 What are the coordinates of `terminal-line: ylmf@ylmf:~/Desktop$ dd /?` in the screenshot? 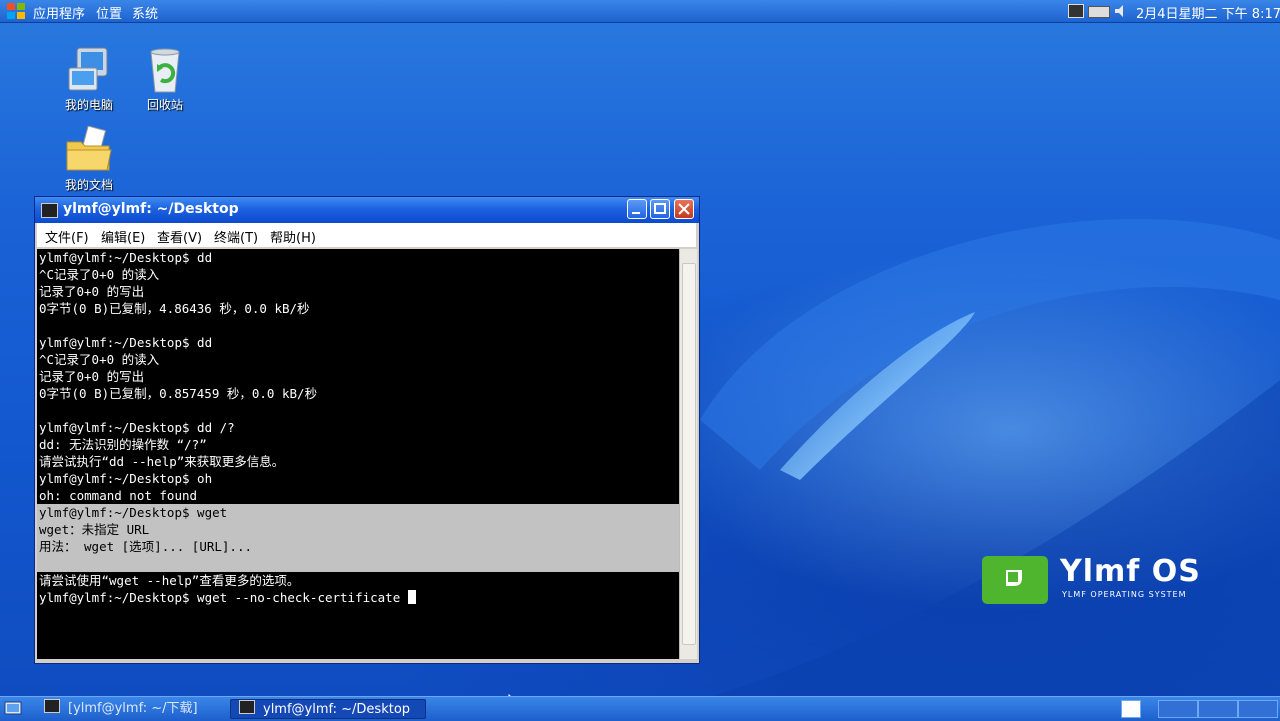 It's located at (137, 427).